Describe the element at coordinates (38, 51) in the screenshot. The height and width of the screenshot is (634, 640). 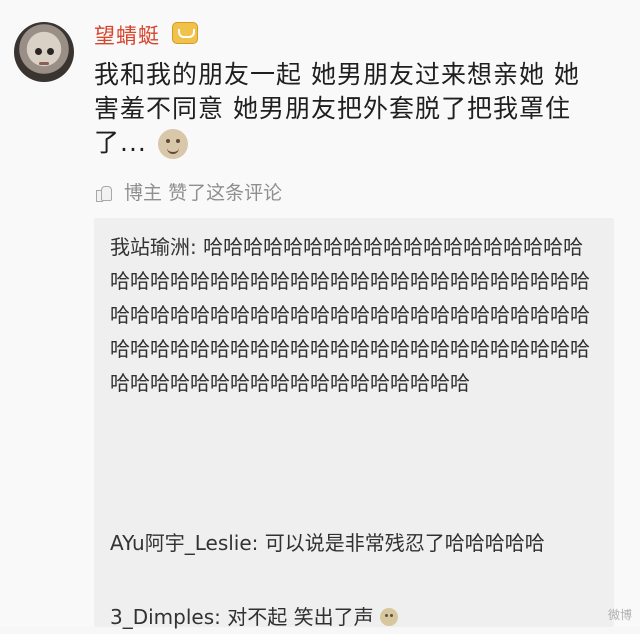
I see `avatar-eye-left-icon` at that location.